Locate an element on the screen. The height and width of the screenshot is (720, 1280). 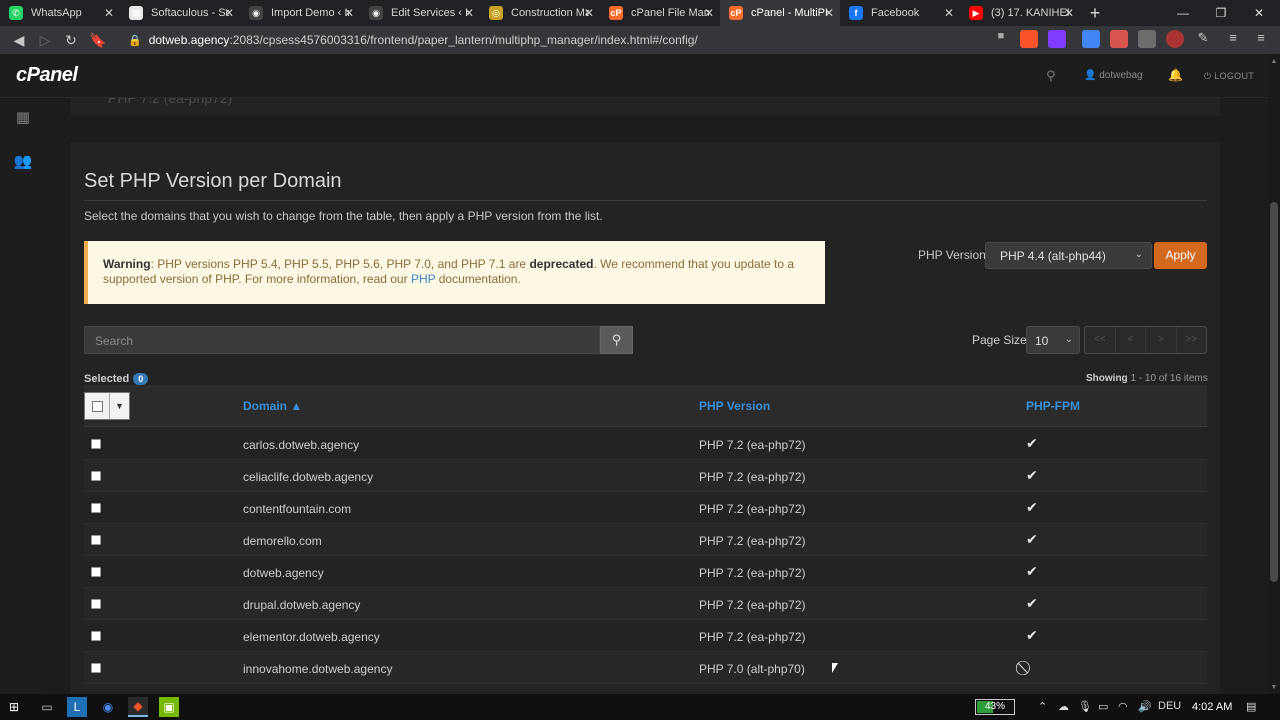
browser-tab: ◉ Edit Services ‹ In ✕ is located at coordinates (420, 13).